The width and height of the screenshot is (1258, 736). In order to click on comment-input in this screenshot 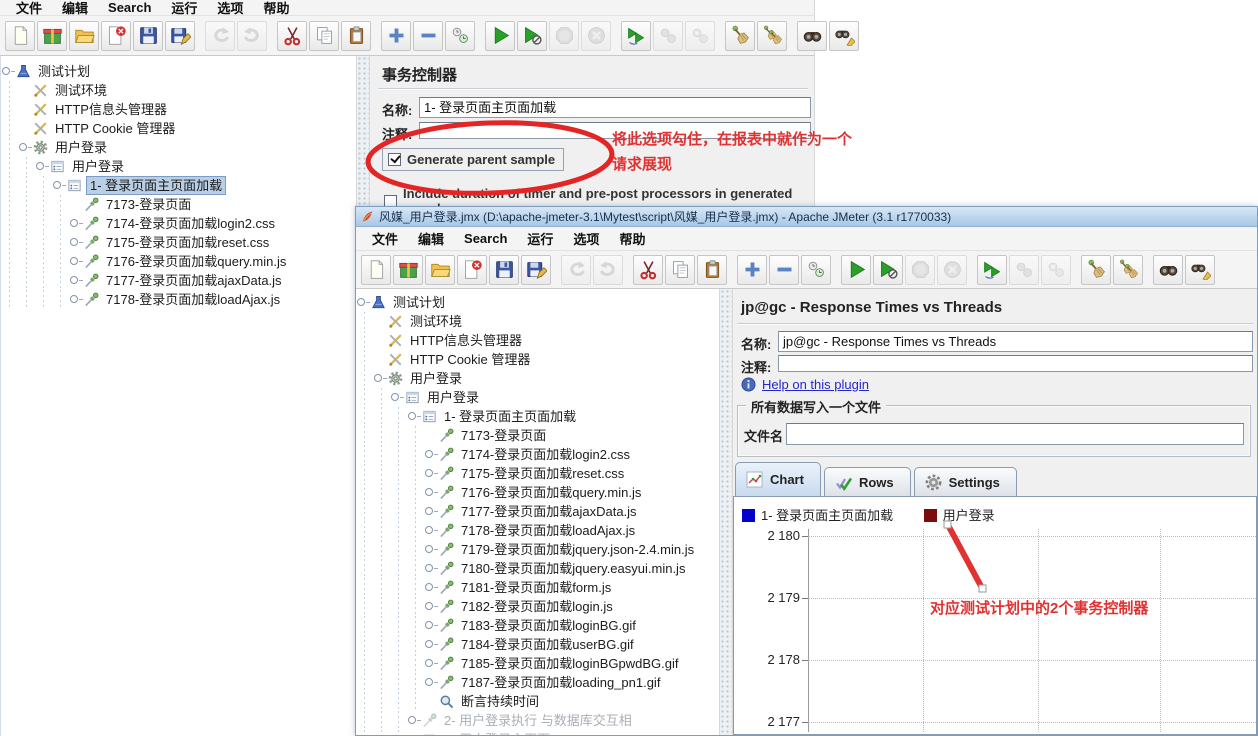, I will do `click(1015, 363)`.